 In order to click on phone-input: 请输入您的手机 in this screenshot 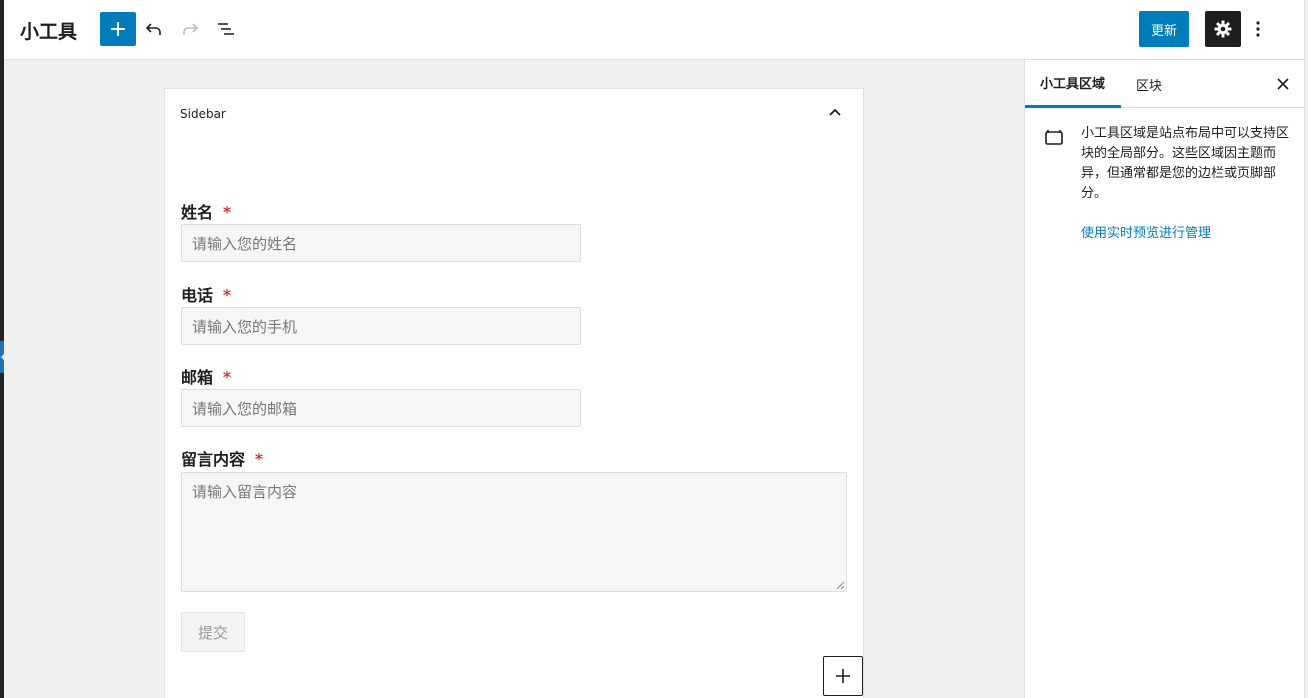, I will do `click(381, 326)`.